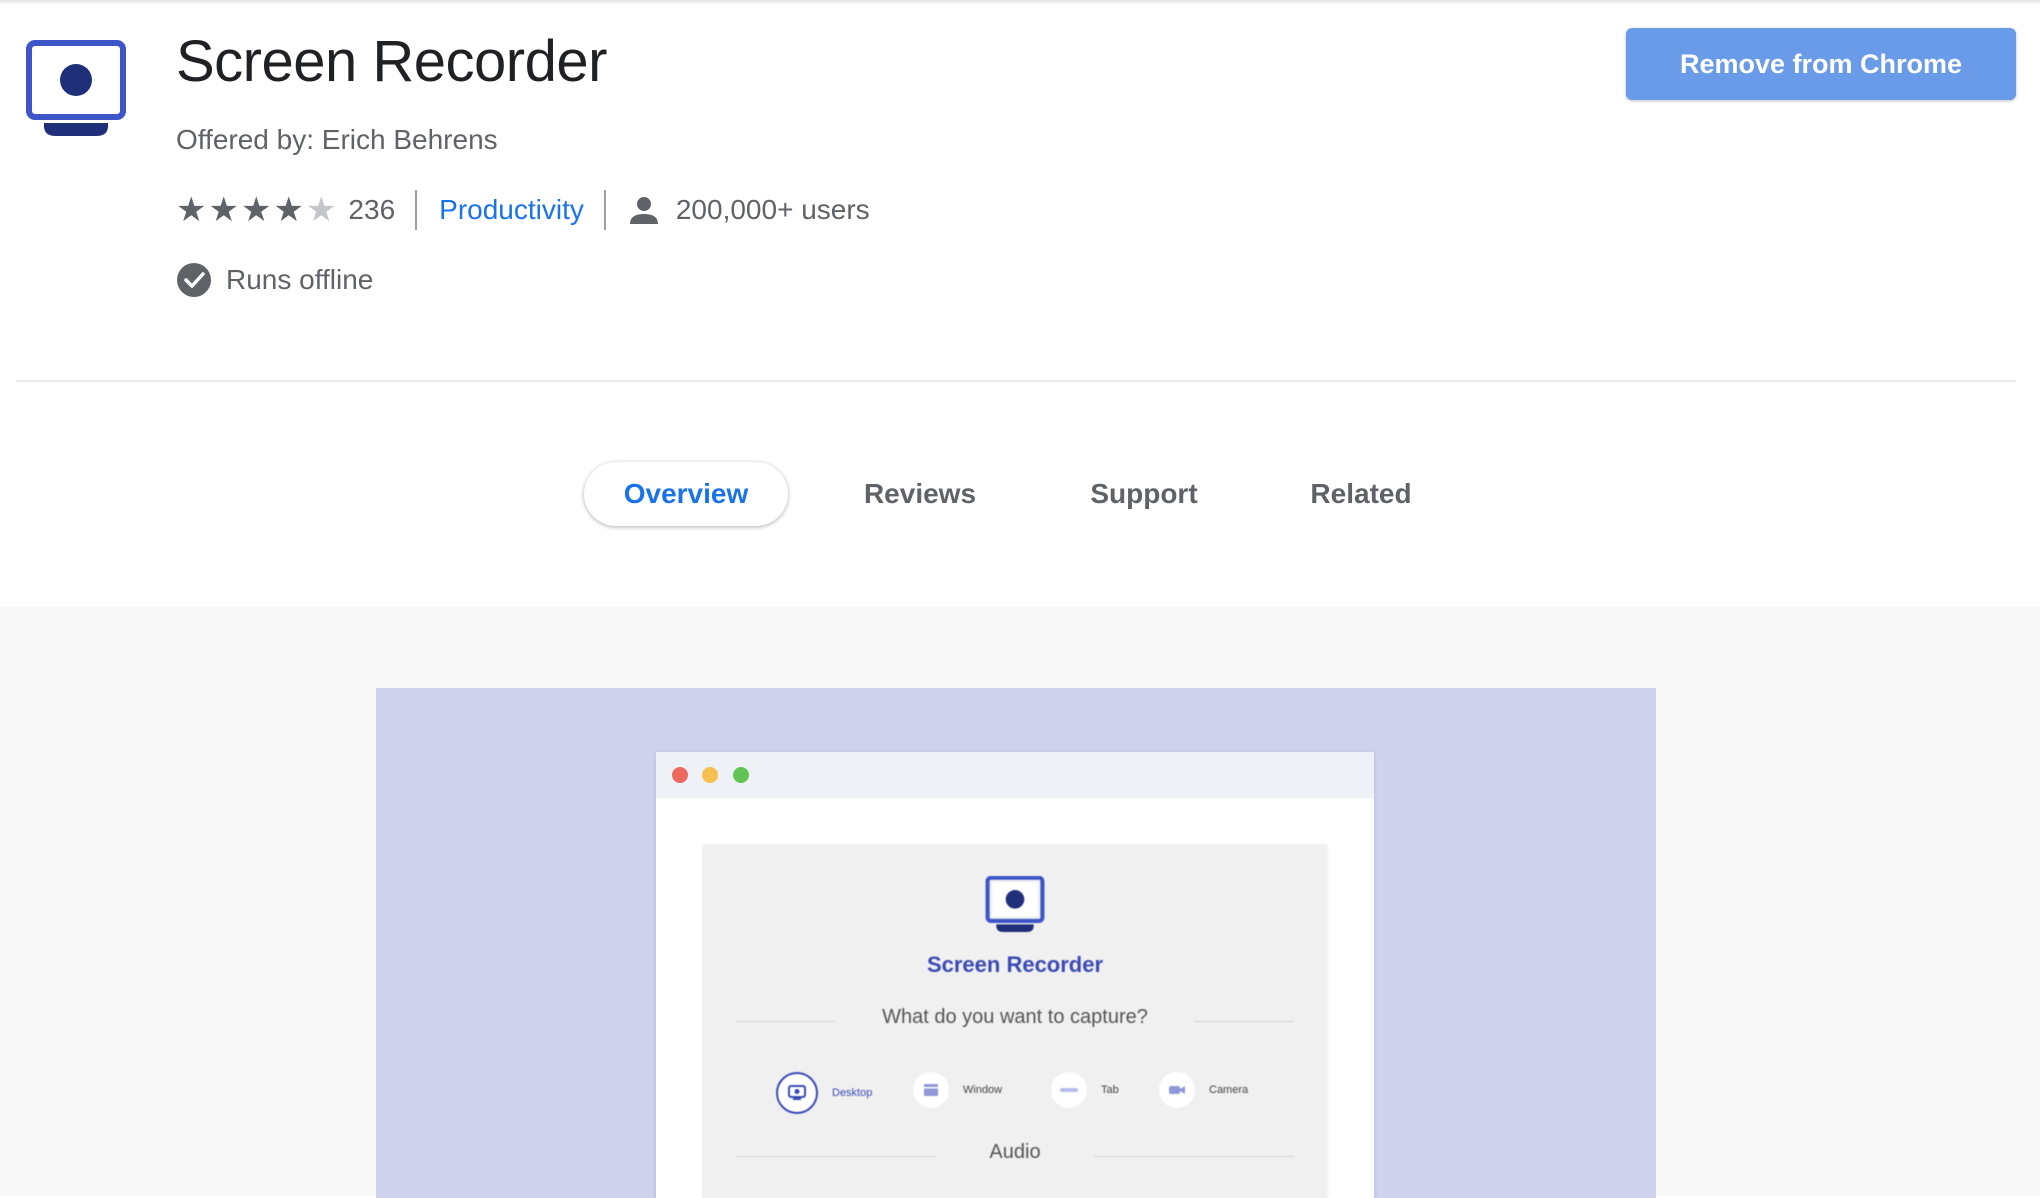  Describe the element at coordinates (1069, 1090) in the screenshot. I see `tab-icon` at that location.